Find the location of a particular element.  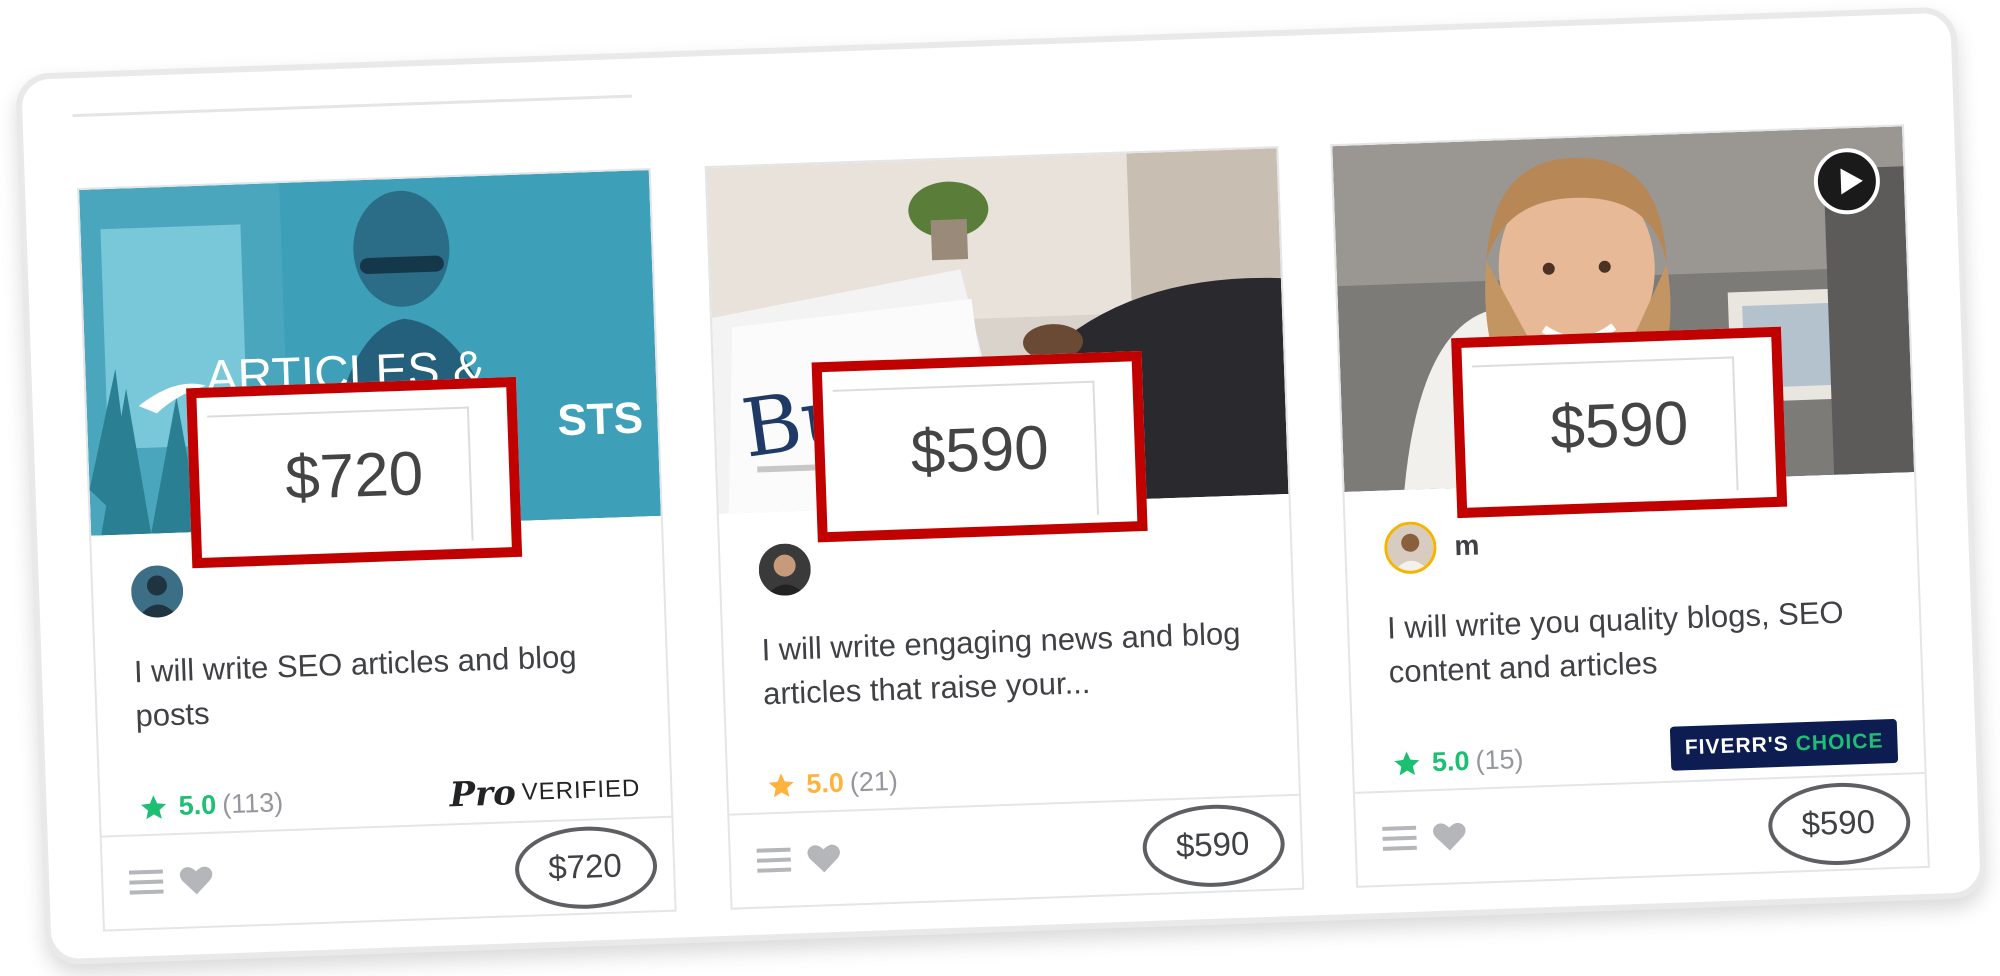

seller-name: m is located at coordinates (1467, 545).